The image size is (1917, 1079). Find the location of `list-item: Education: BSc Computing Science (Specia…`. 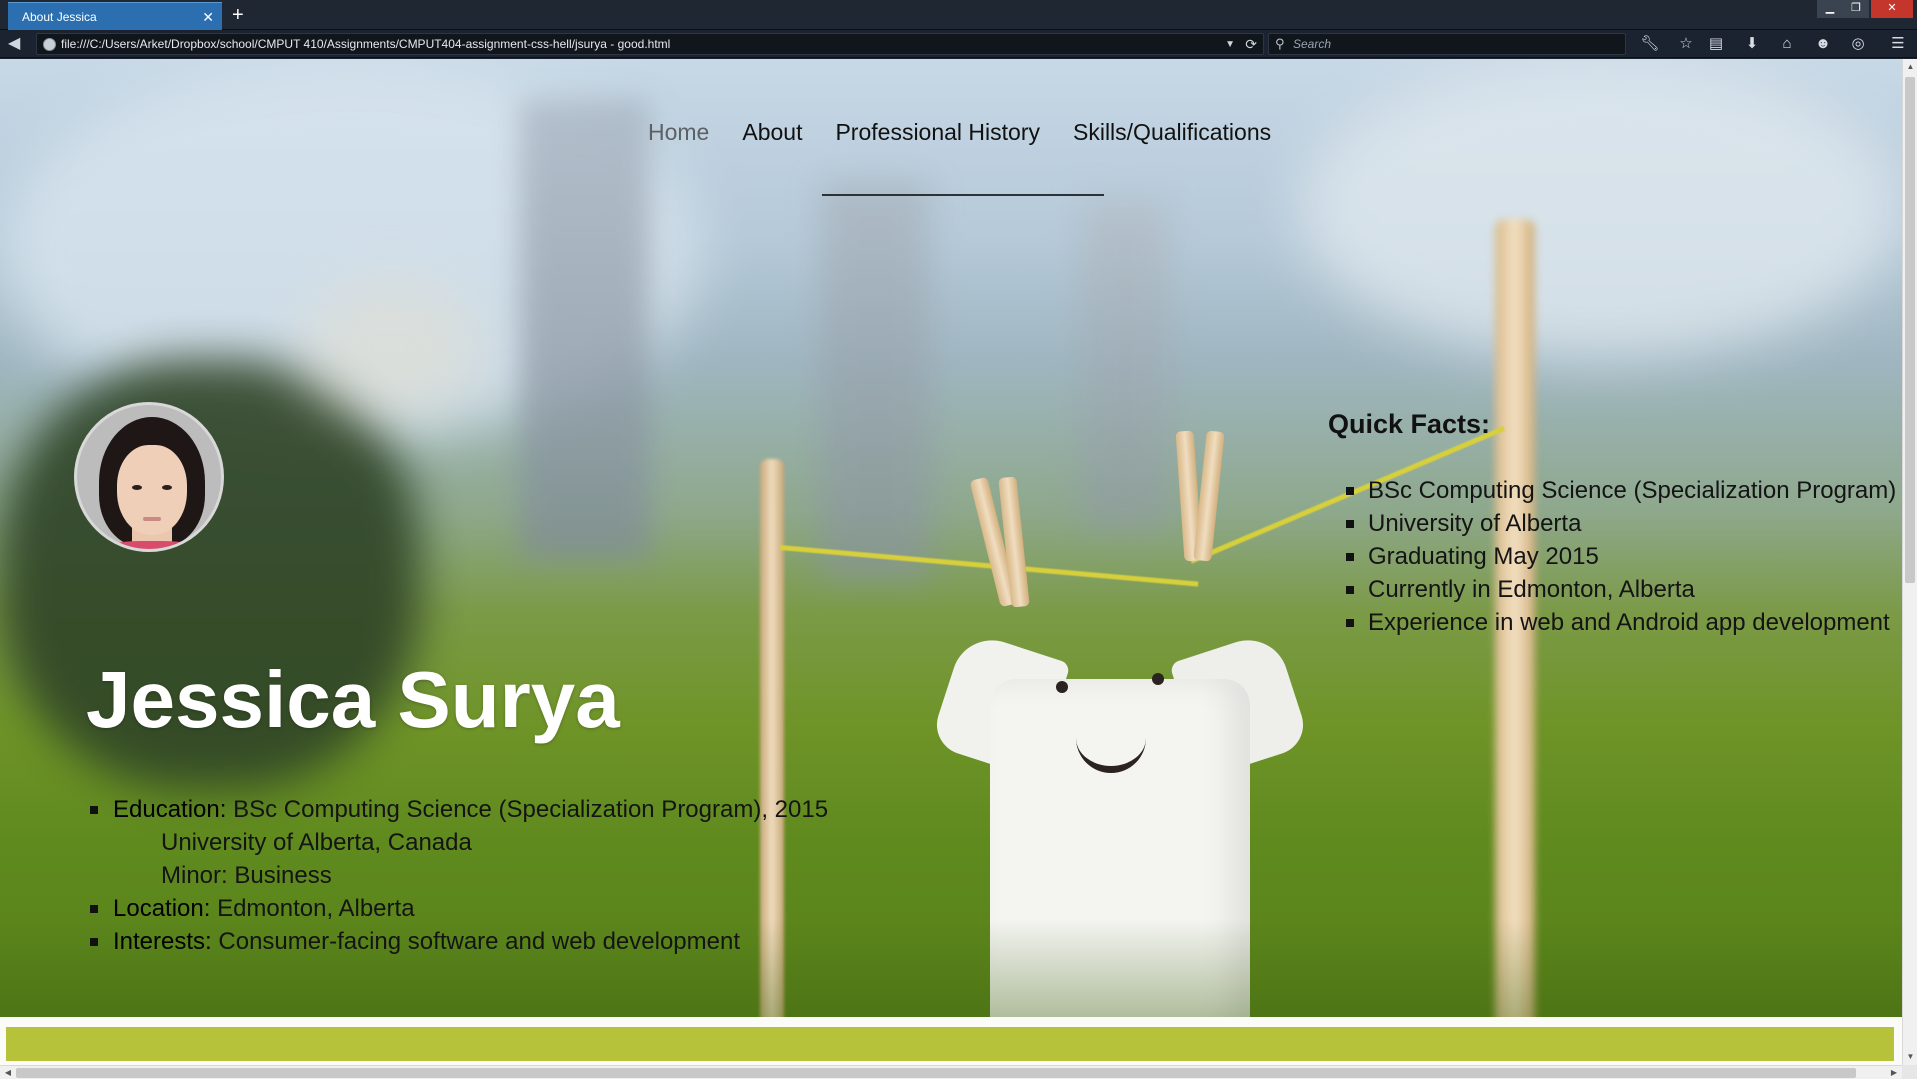

list-item: Education: BSc Computing Science (Specia… is located at coordinates (459, 842).